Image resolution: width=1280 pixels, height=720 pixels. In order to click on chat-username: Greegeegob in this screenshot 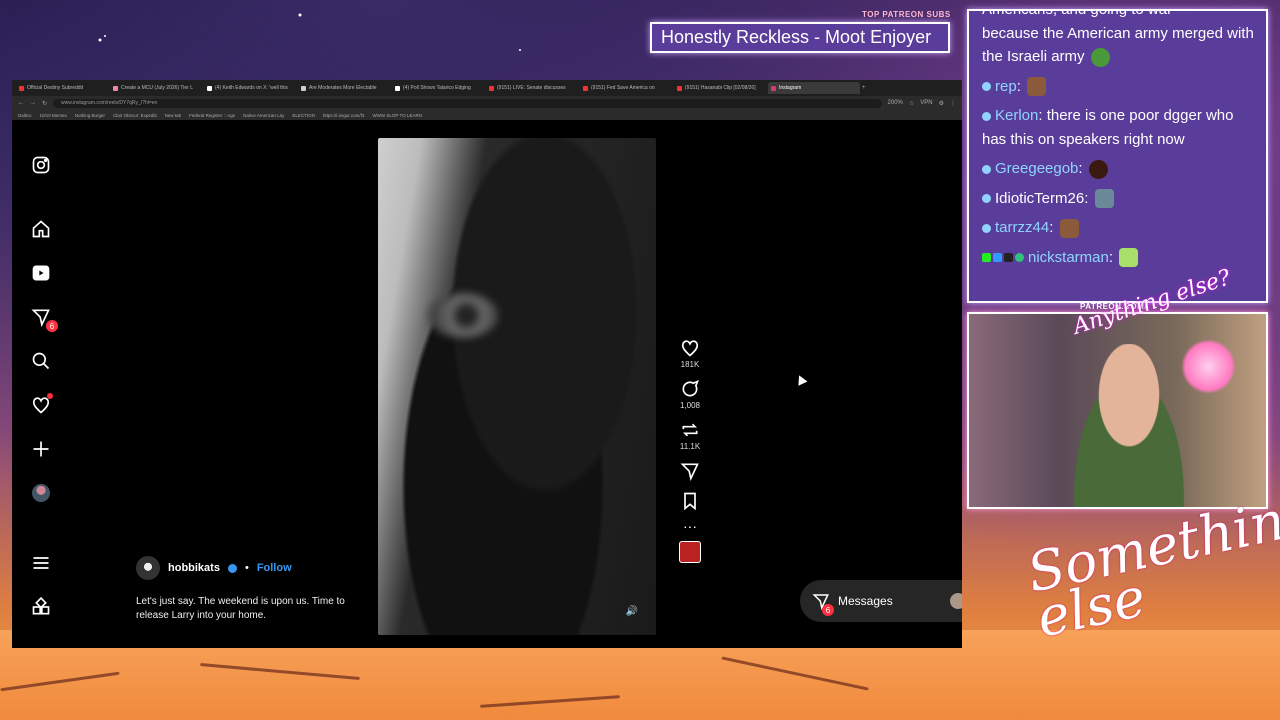, I will do `click(1037, 168)`.